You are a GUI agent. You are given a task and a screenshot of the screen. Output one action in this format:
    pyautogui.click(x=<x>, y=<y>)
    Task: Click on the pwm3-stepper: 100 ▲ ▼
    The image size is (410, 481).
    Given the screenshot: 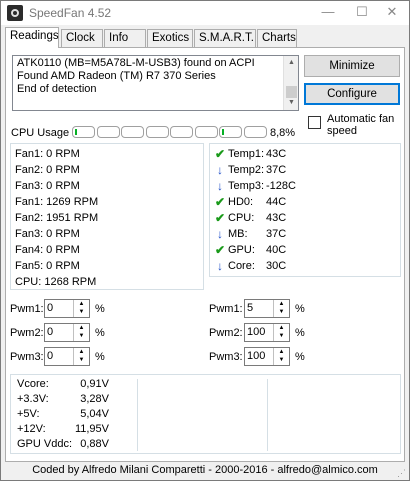 What is the action you would take?
    pyautogui.click(x=267, y=356)
    